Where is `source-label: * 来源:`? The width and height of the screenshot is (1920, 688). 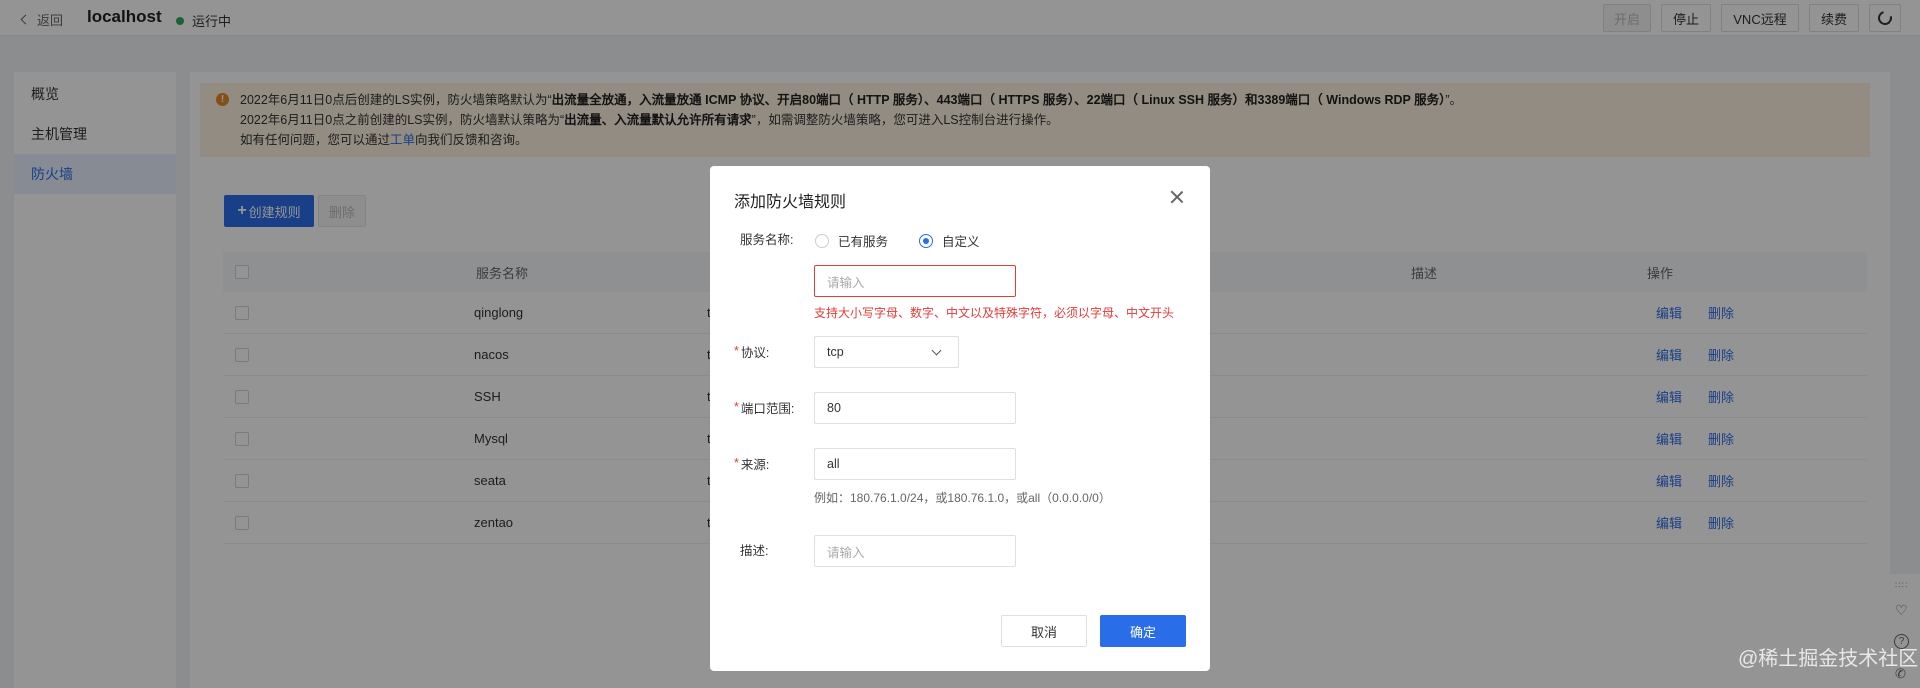
source-label: * 来源: is located at coordinates (752, 464).